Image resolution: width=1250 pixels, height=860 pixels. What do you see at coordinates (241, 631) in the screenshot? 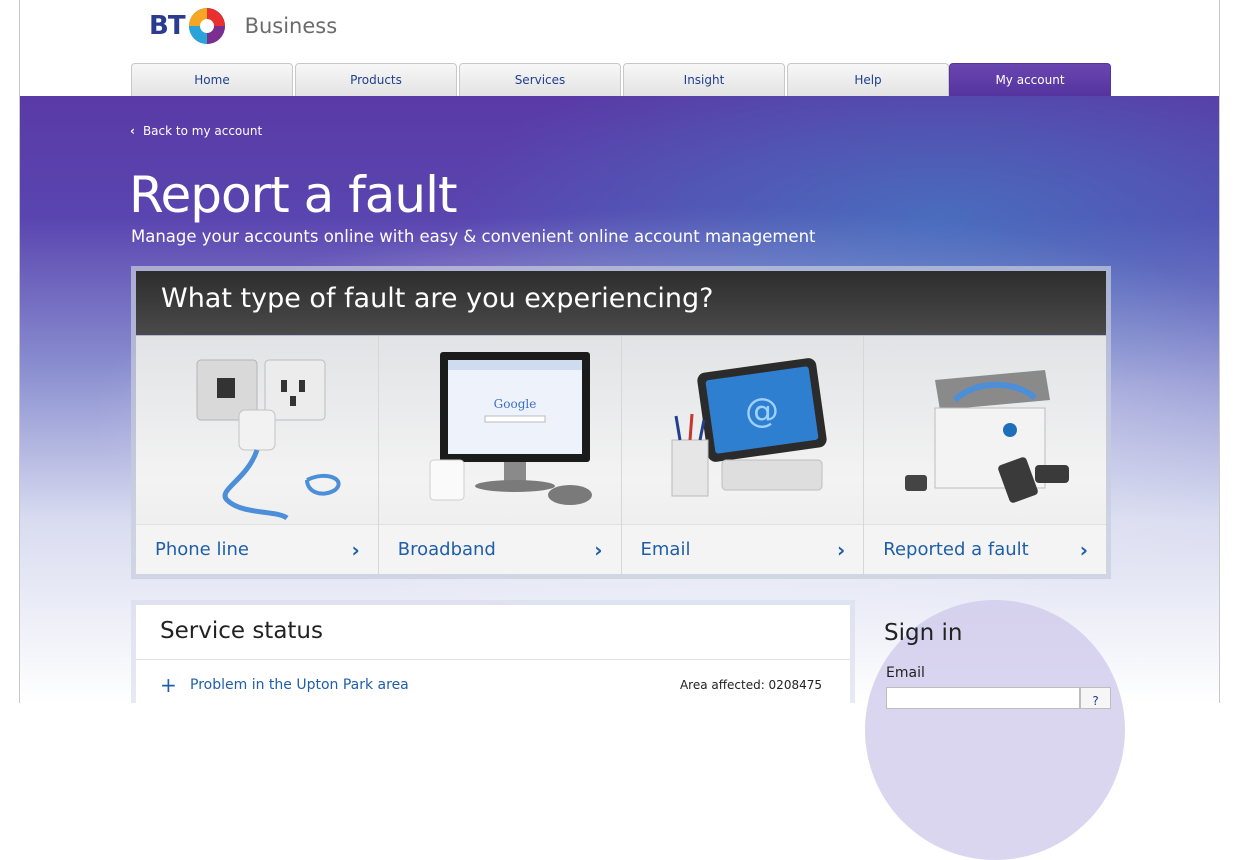
I see `service-status-title: Service status` at bounding box center [241, 631].